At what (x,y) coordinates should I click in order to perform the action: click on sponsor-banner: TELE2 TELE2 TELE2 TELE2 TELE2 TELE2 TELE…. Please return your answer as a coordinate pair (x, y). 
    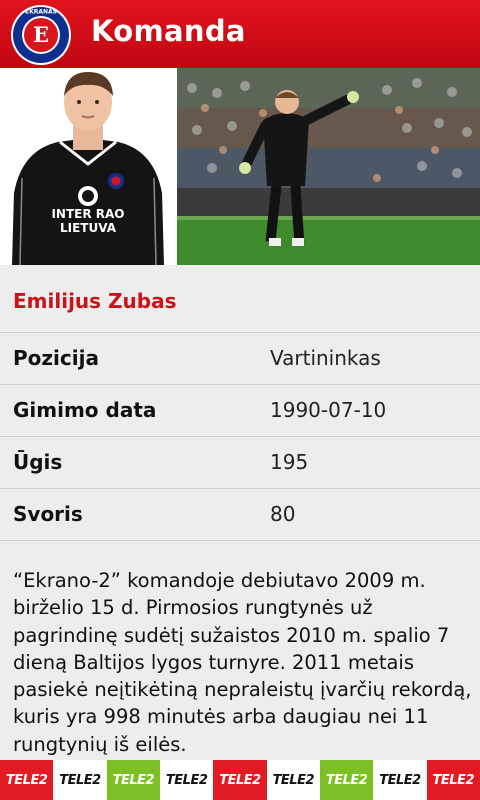
    Looking at the image, I should click on (240, 780).